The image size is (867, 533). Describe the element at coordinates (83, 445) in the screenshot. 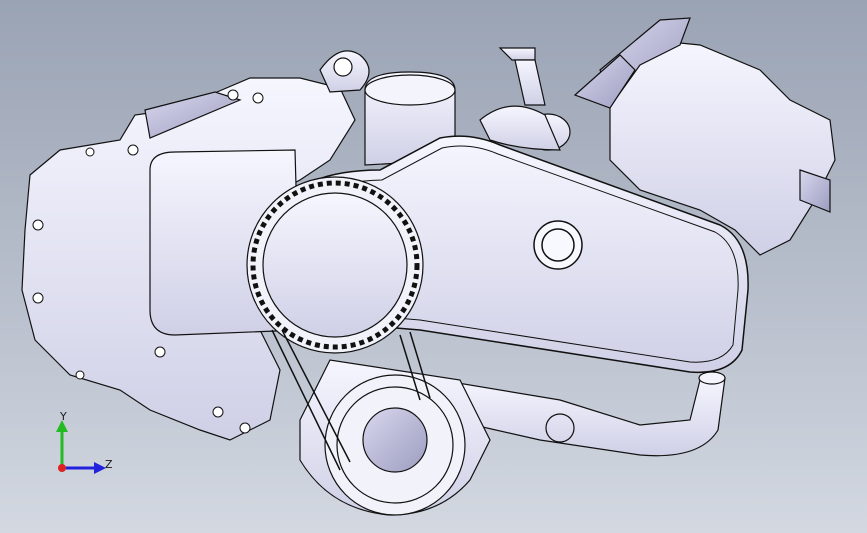

I see `view-orientation-triad: Y Z` at that location.